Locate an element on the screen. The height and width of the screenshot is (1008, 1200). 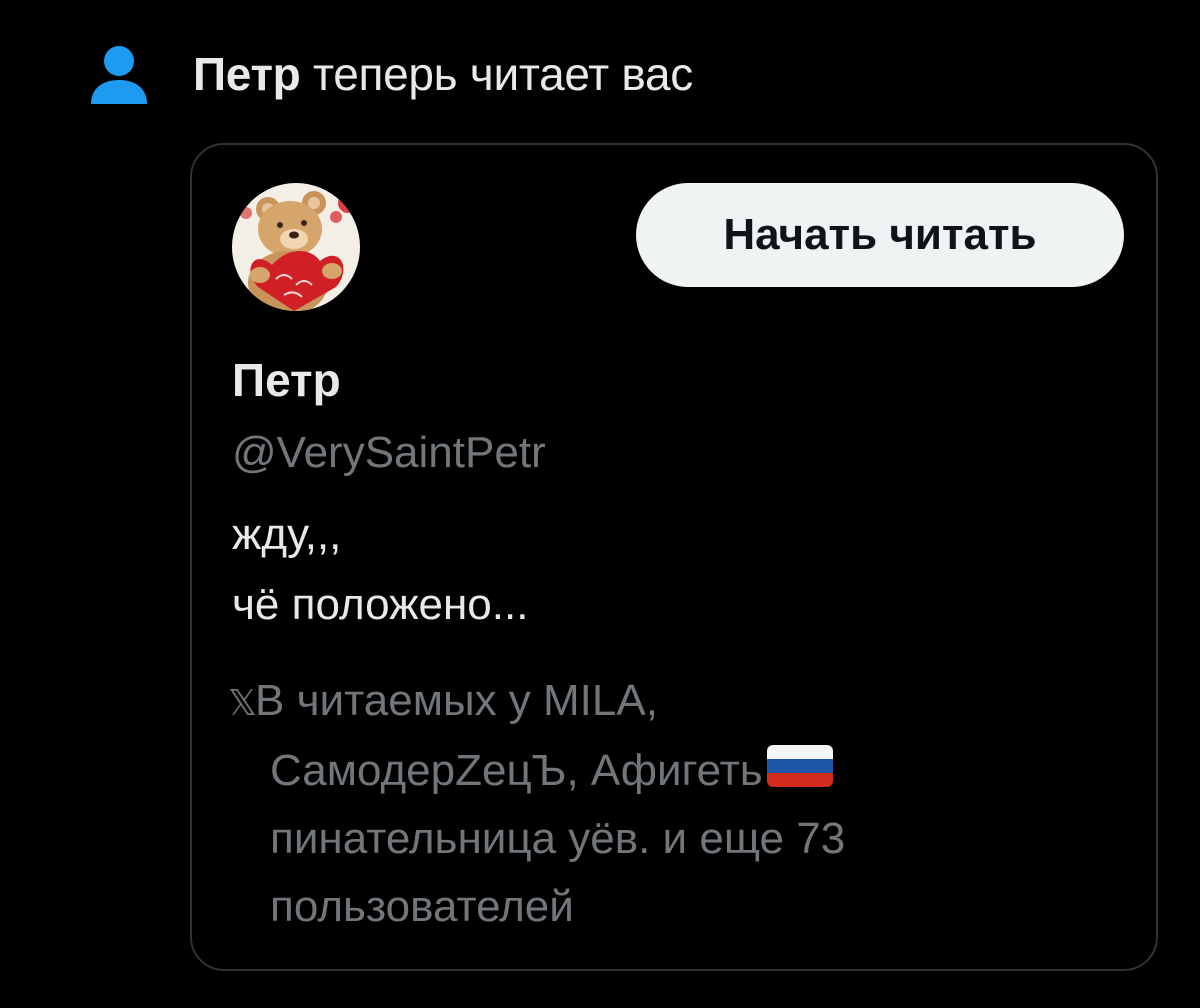
teddy-bear-avatar-image is located at coordinates (296, 247).